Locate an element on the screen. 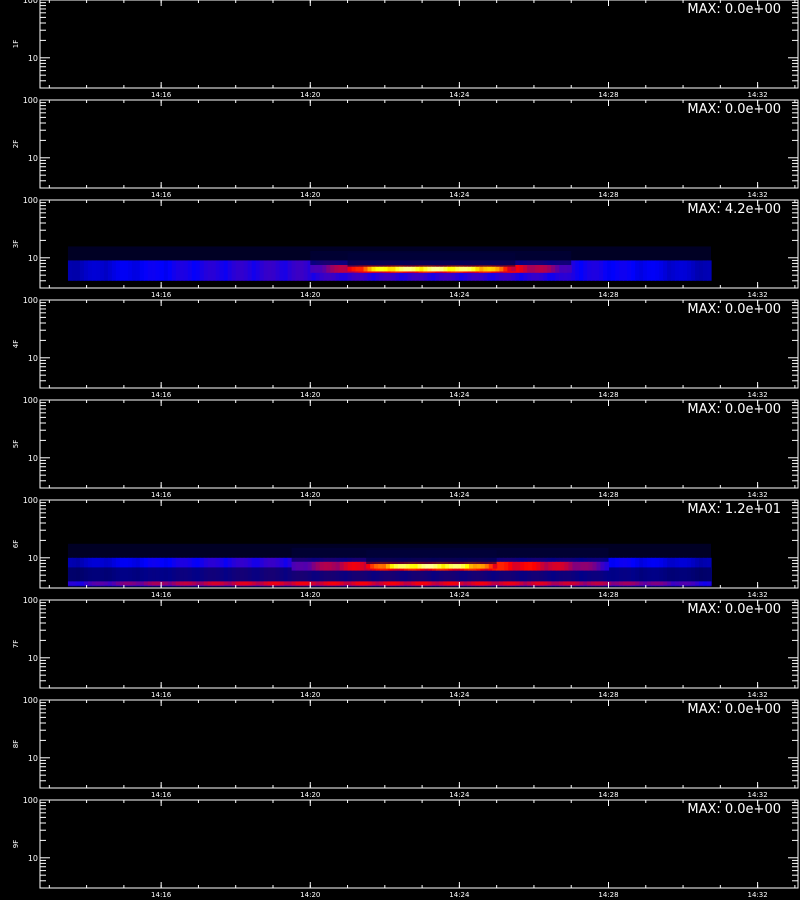 The image size is (800, 900). y-axis-label: 7F is located at coordinates (16, 644).